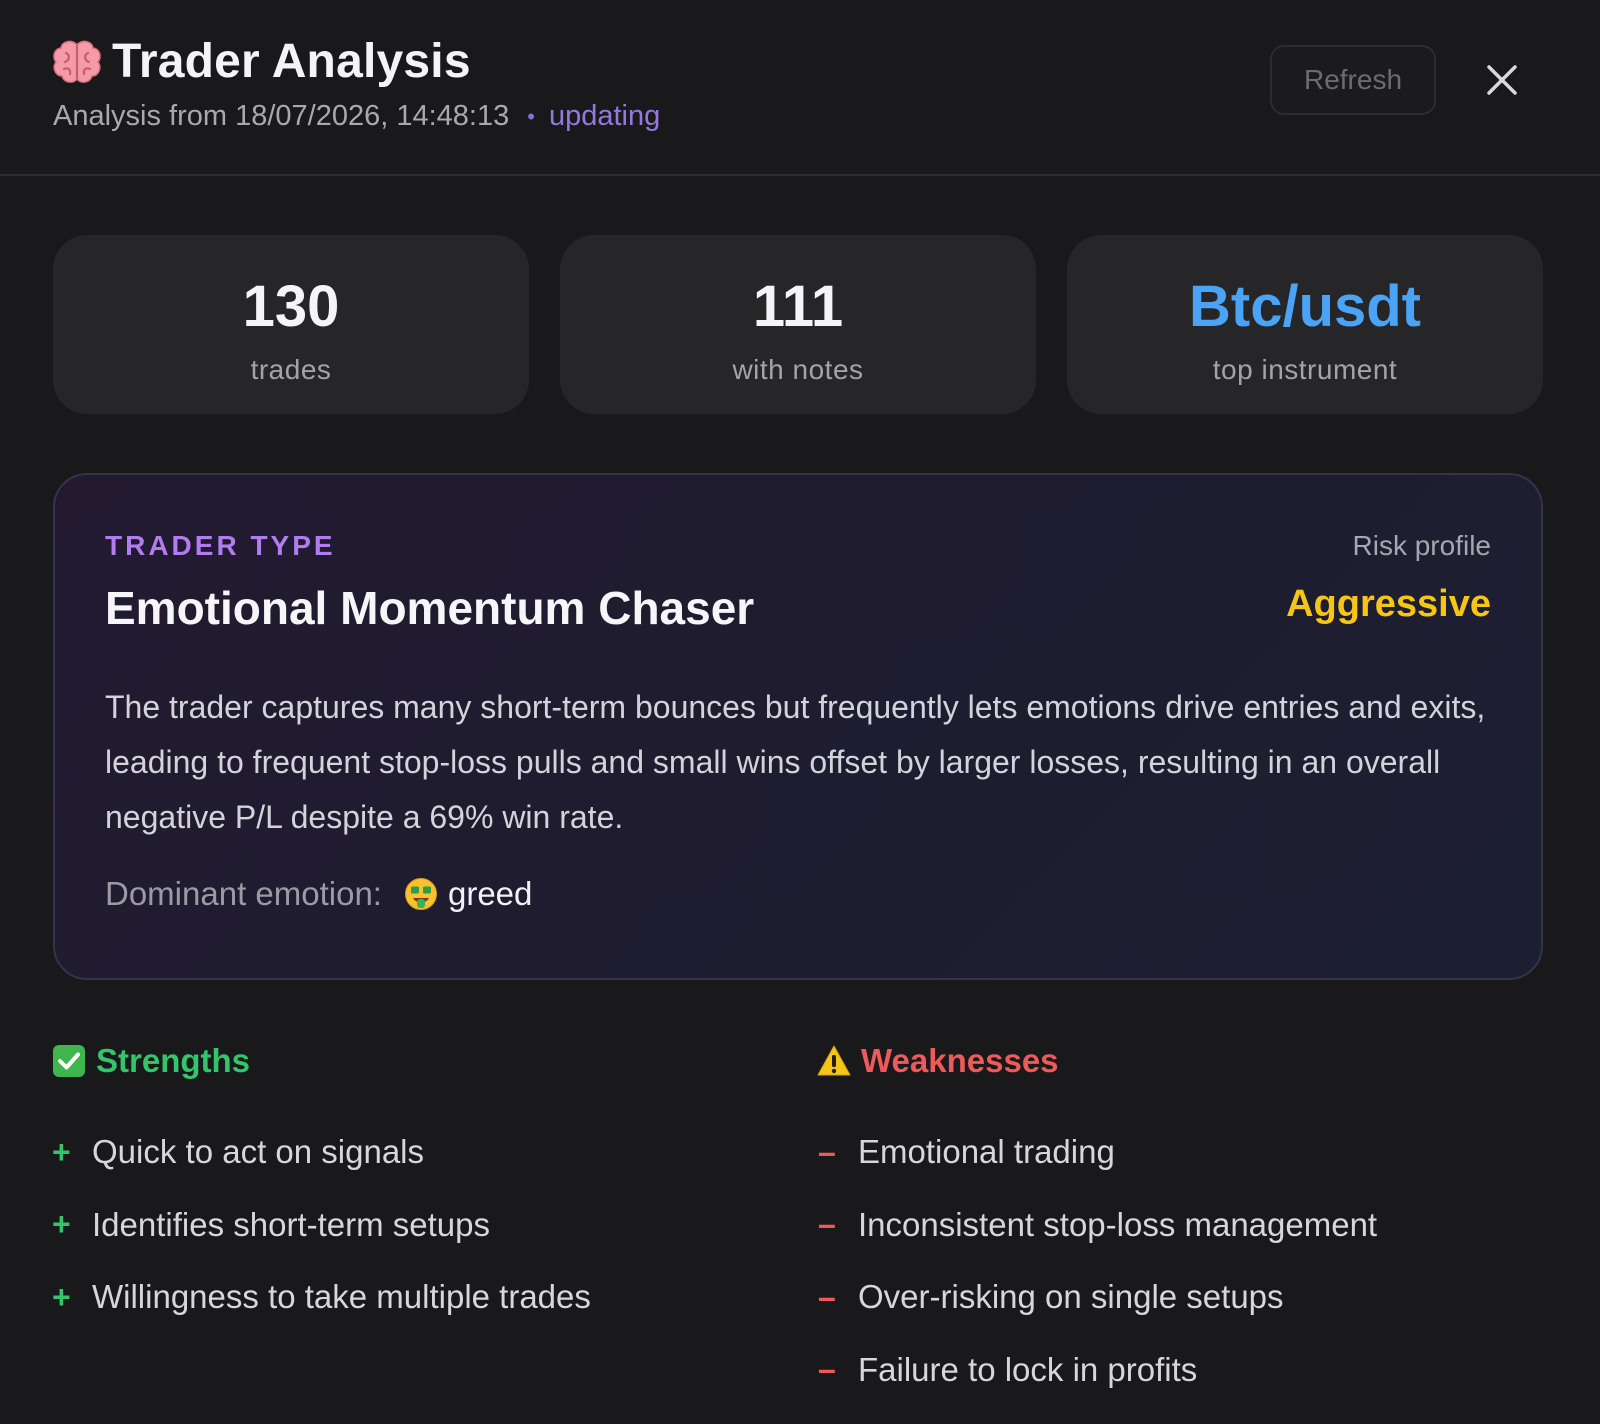 This screenshot has width=1600, height=1424. I want to click on stat-value: 111, so click(798, 306).